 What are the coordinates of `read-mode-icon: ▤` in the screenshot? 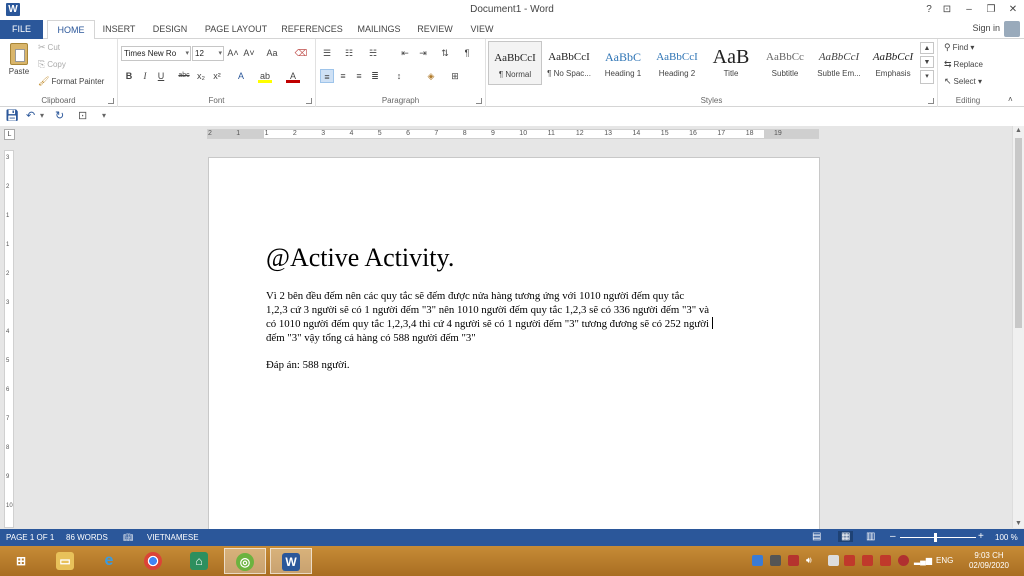 It's located at (816, 536).